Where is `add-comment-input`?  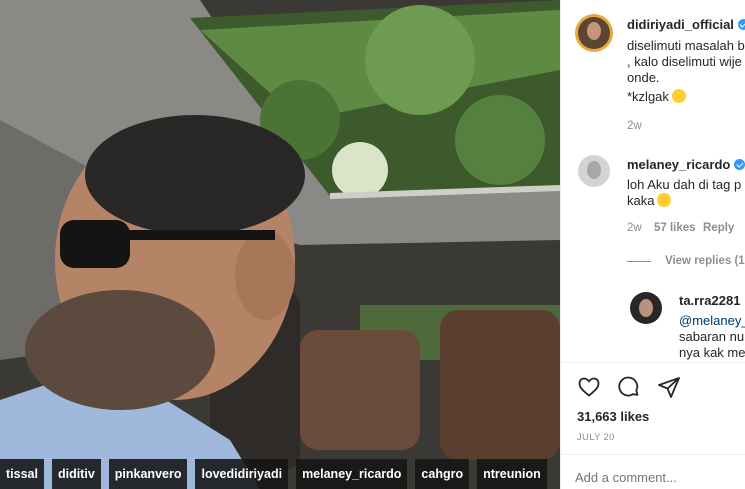
add-comment-input is located at coordinates (655, 477).